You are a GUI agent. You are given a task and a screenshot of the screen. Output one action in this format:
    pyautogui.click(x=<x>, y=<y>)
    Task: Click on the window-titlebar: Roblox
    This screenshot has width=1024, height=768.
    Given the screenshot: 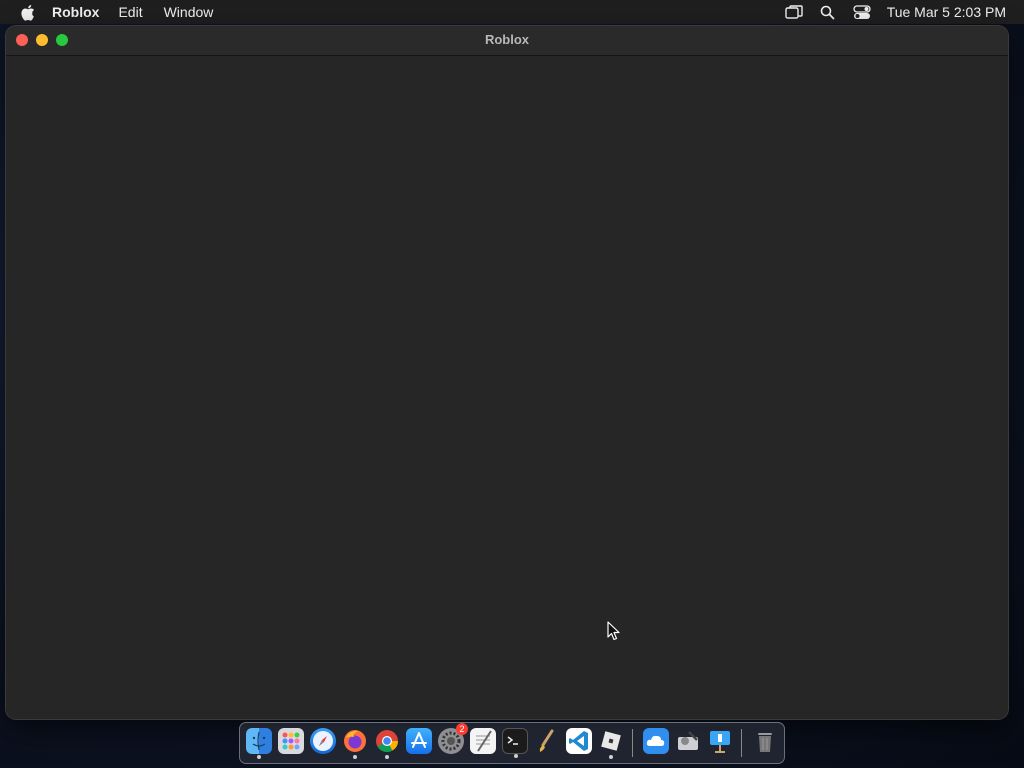 What is the action you would take?
    pyautogui.click(x=507, y=41)
    